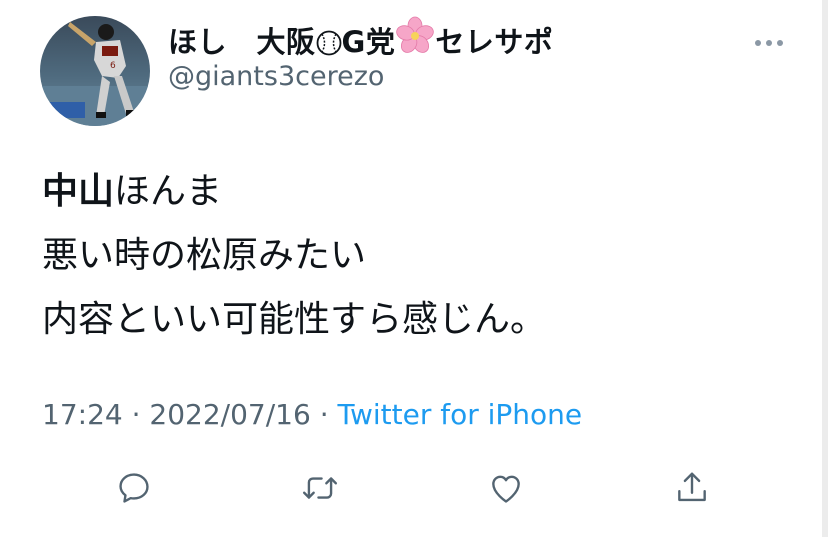 The height and width of the screenshot is (537, 828). Describe the element at coordinates (242, 42) in the screenshot. I see `display-name-text-1: ほし 大阪` at that location.